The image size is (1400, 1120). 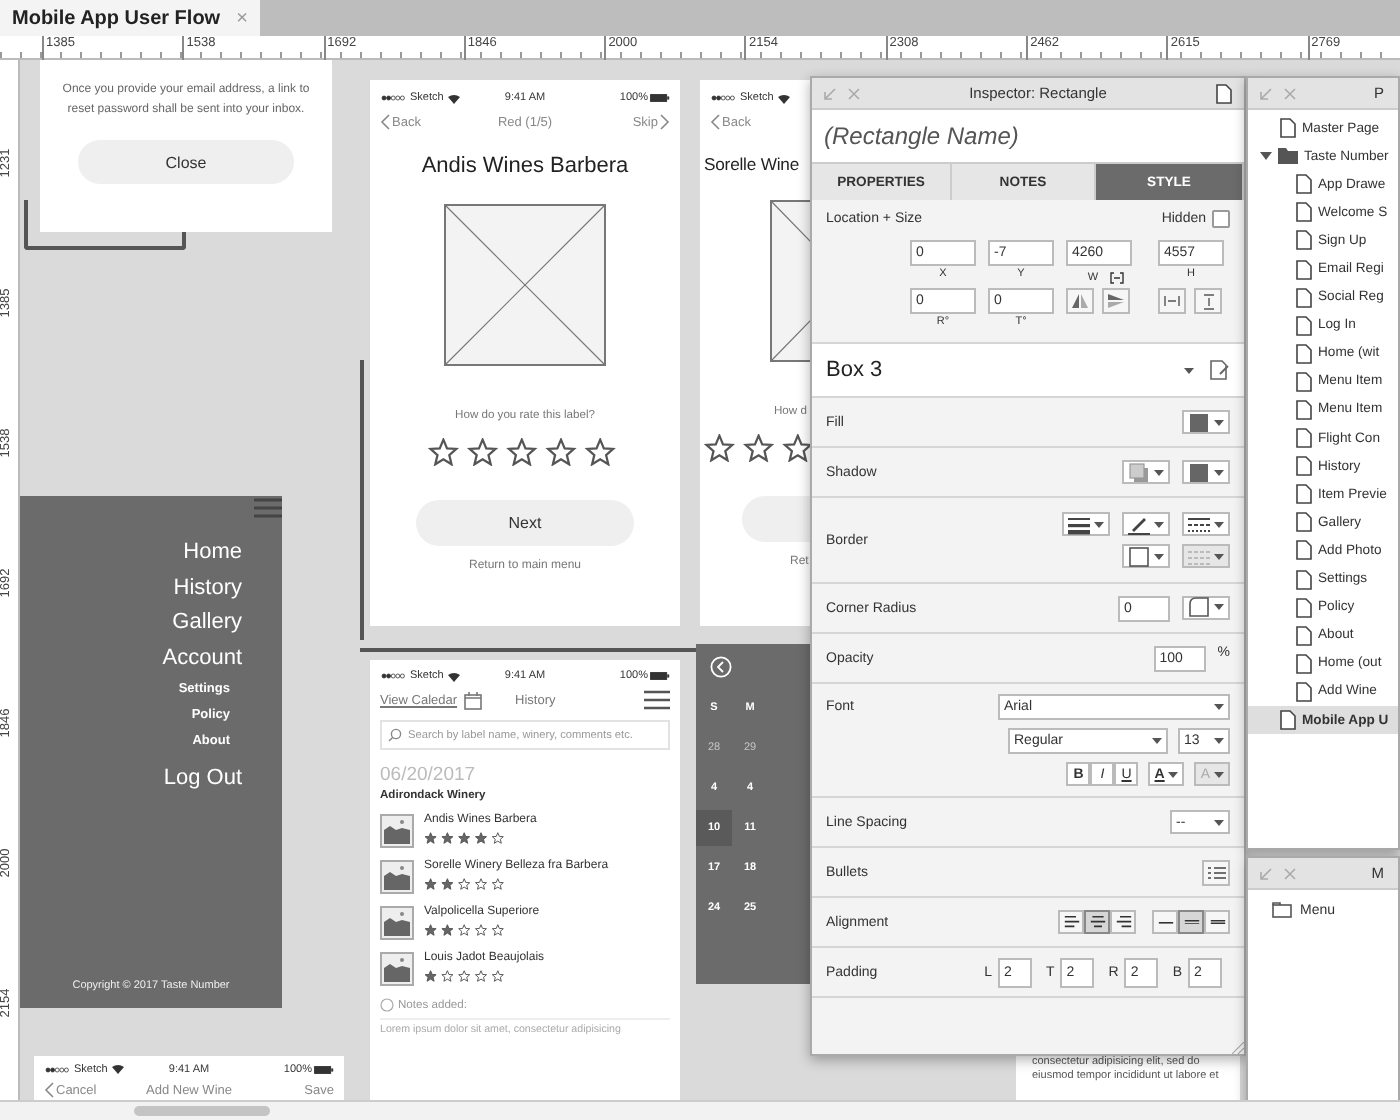 What do you see at coordinates (1199, 607) in the screenshot?
I see `rounded-corner-icon` at bounding box center [1199, 607].